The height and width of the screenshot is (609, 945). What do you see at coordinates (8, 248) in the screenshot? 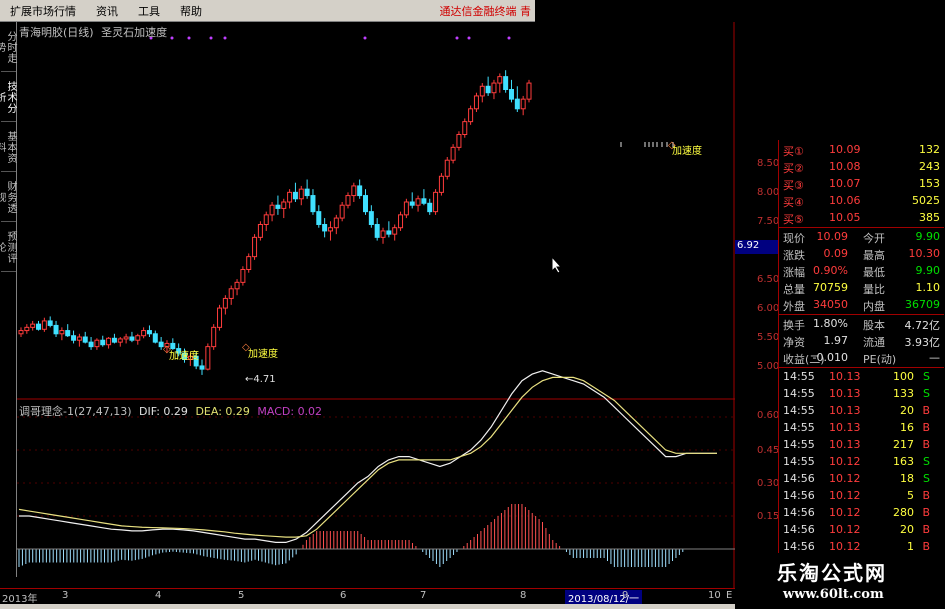
I see `tab-forecast: 预测评论` at bounding box center [8, 248].